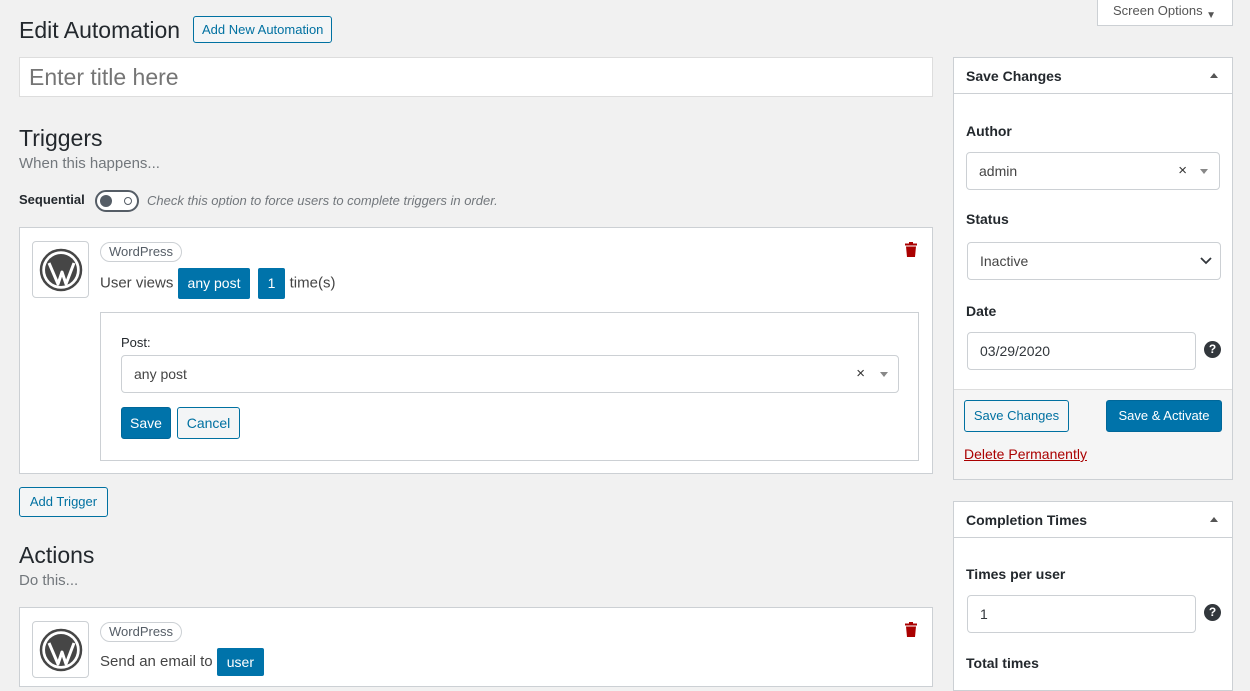 This screenshot has width=1250, height=691. Describe the element at coordinates (61, 138) in the screenshot. I see `triggers-heading: Triggers` at that location.